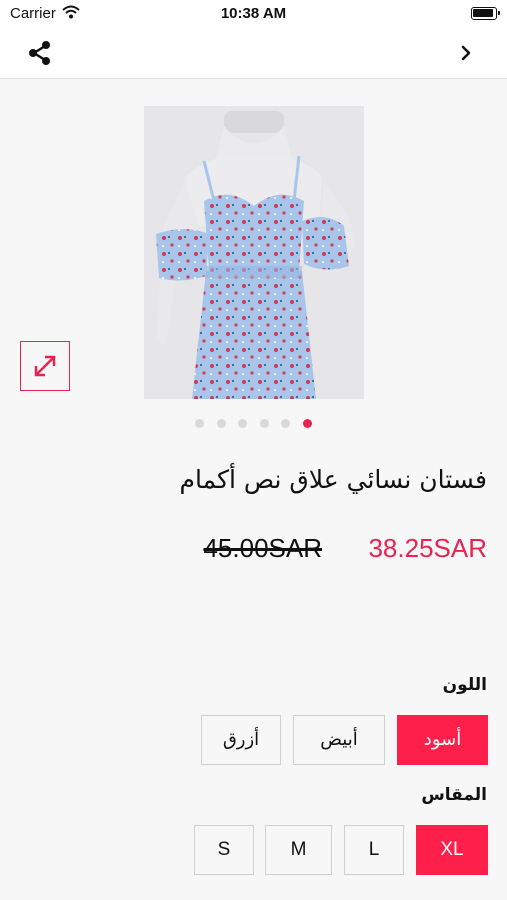 The image size is (507, 900). I want to click on color-option-black: أسود, so click(442, 740).